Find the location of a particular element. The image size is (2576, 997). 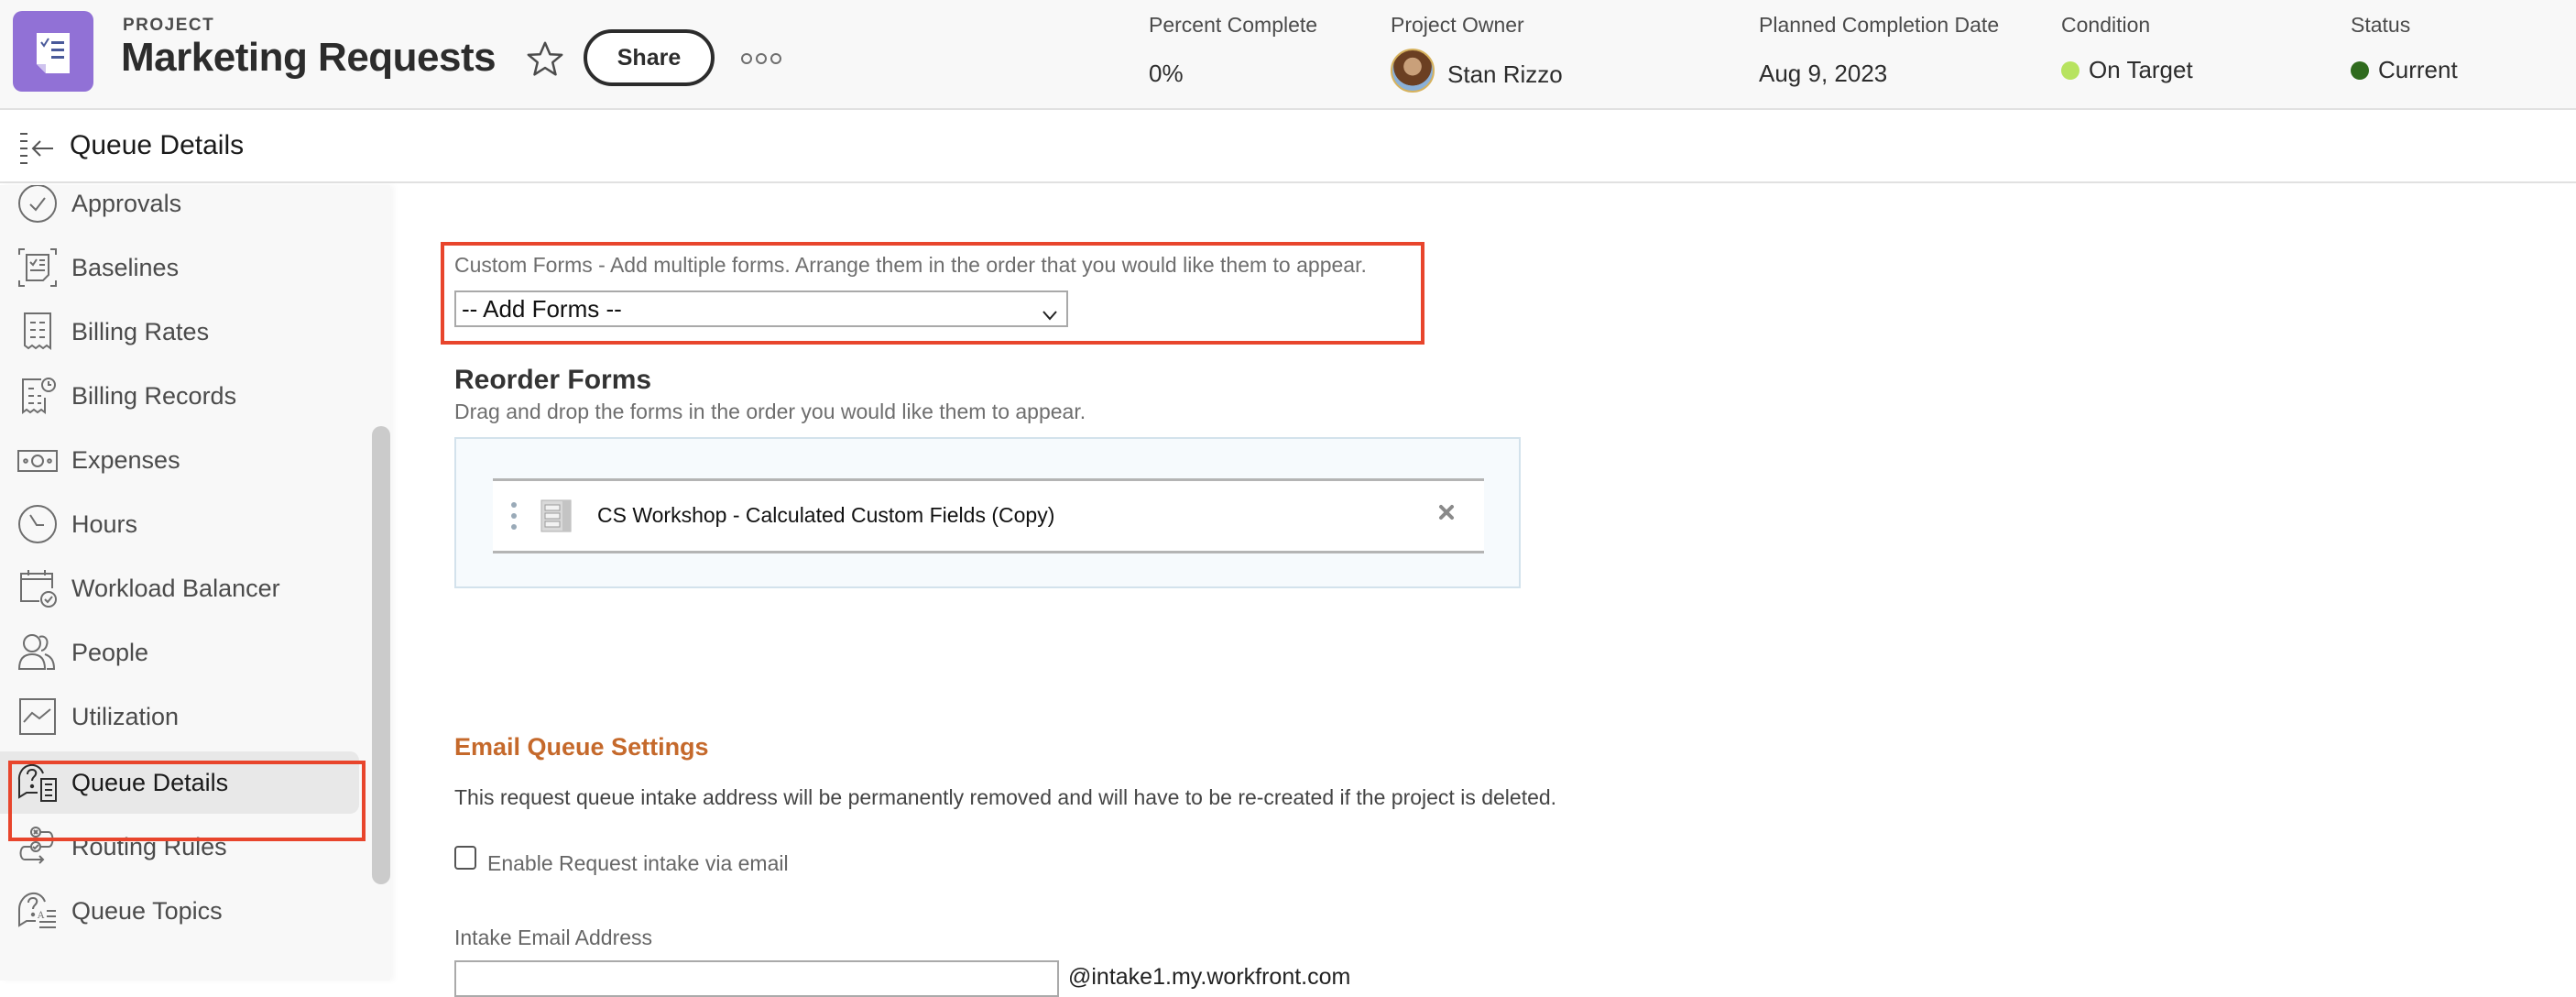

sidebar-item-label: Queue Topics is located at coordinates (147, 910).